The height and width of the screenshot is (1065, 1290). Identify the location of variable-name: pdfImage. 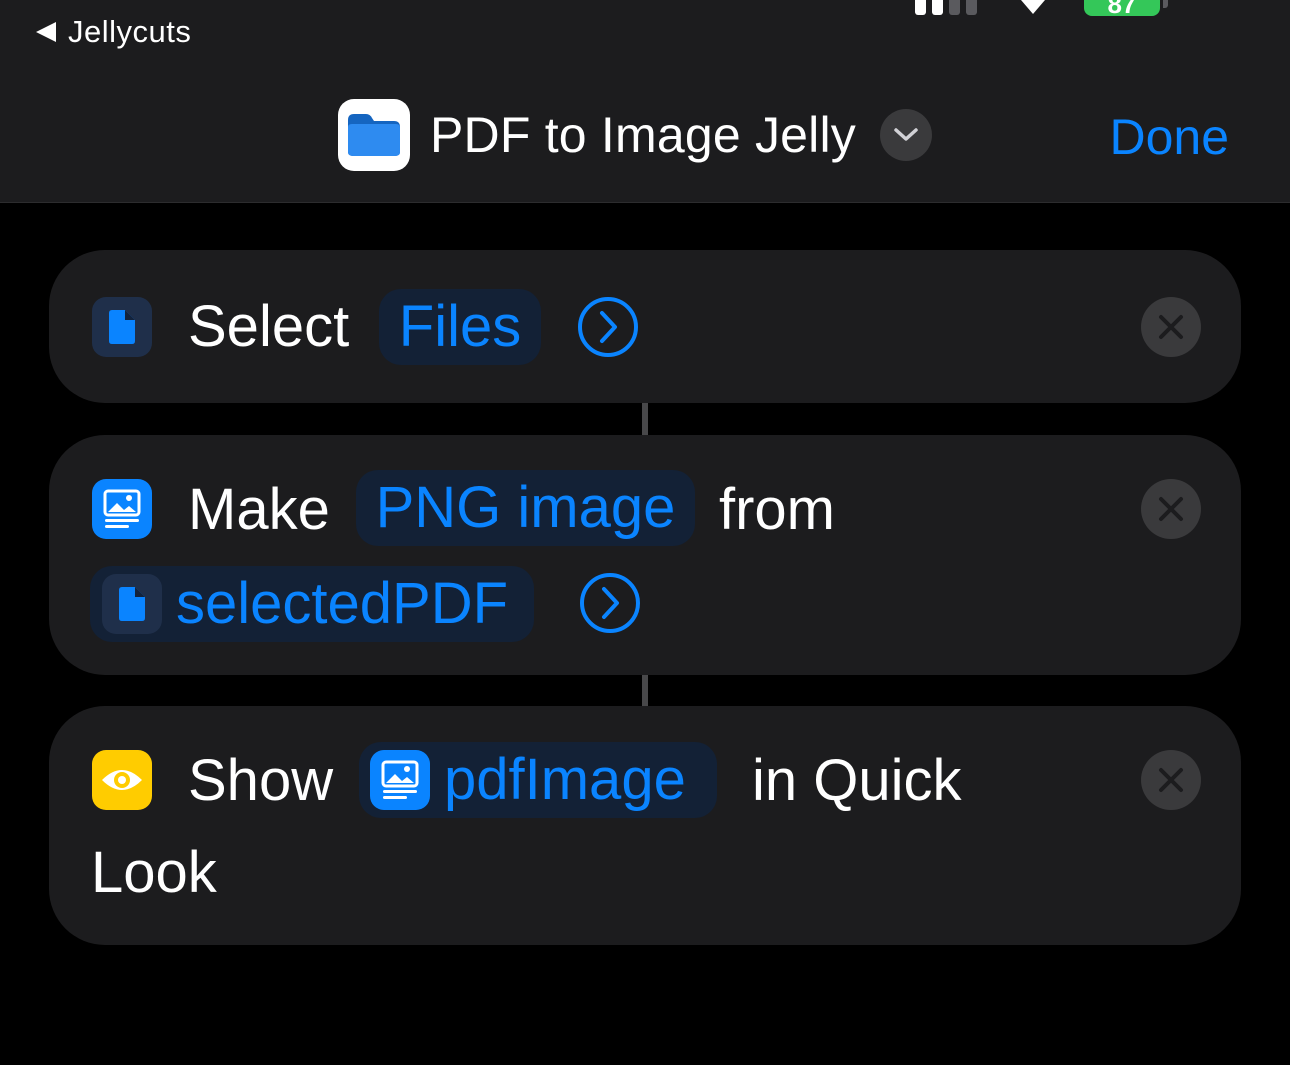
(565, 779).